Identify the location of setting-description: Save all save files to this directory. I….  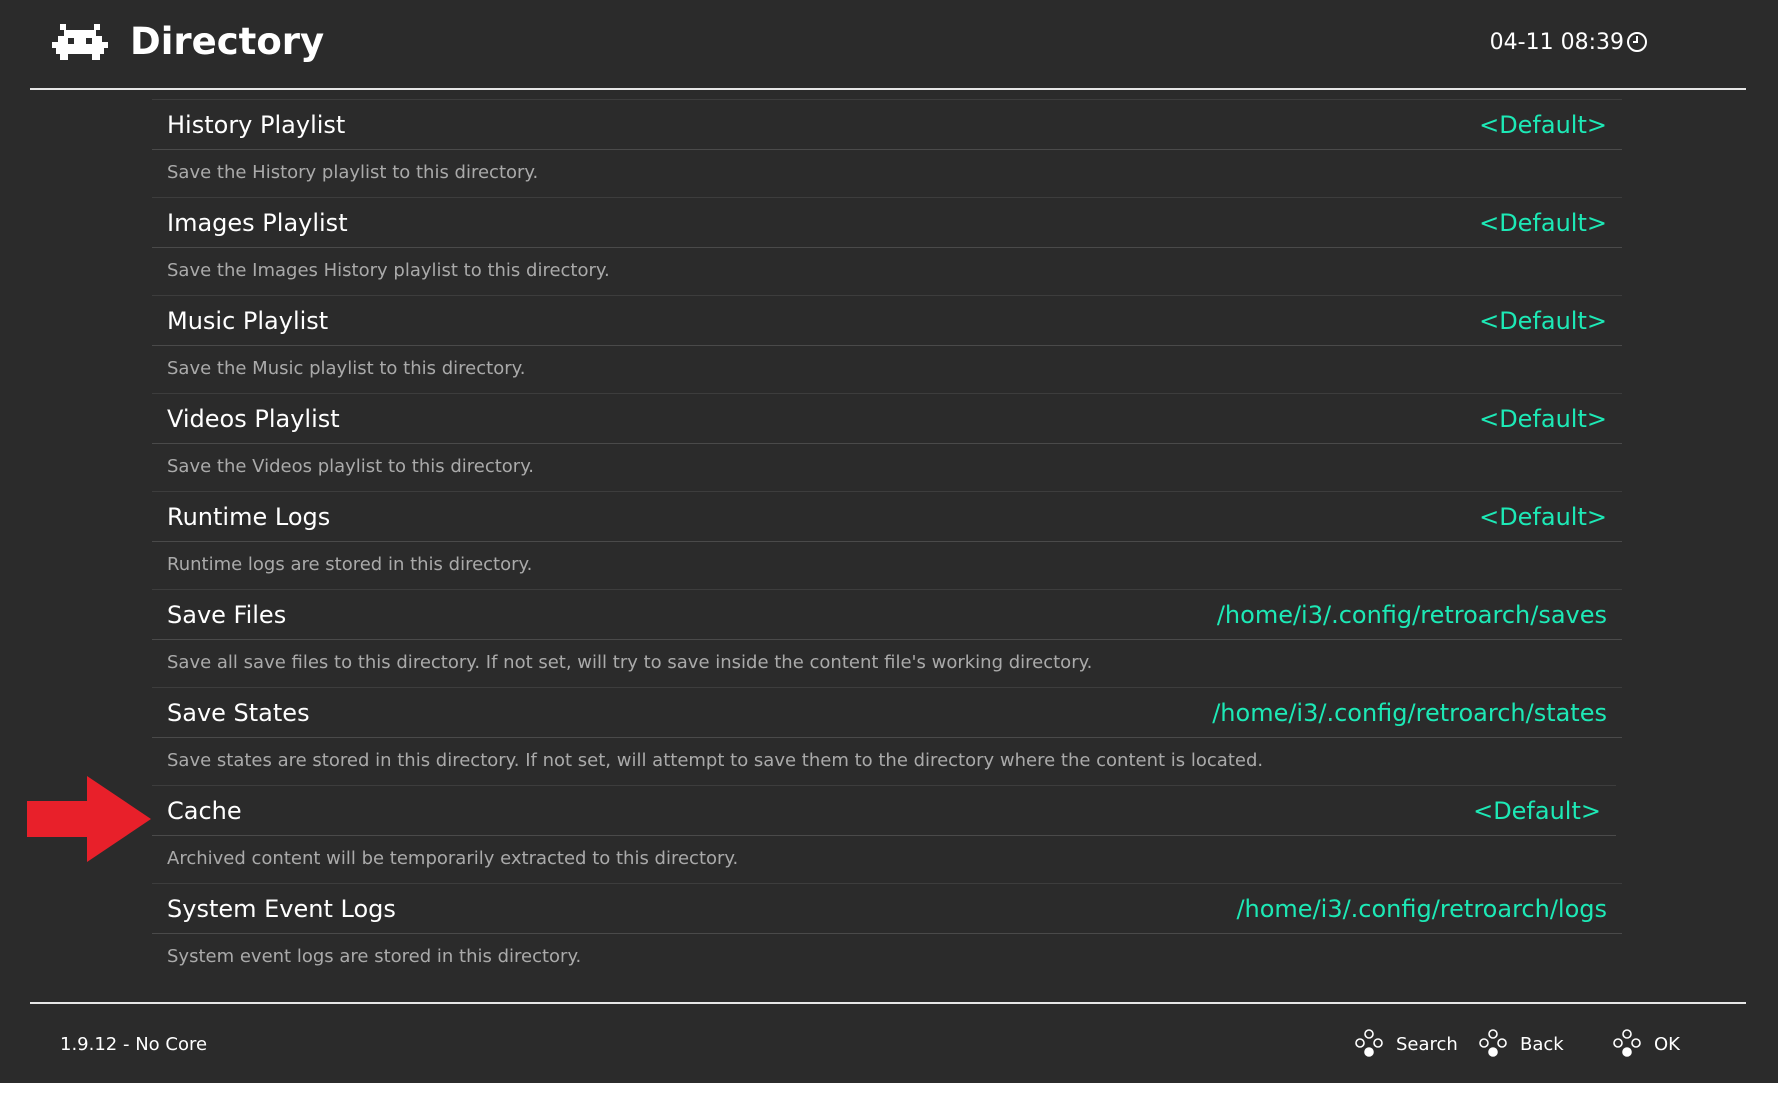
(630, 662).